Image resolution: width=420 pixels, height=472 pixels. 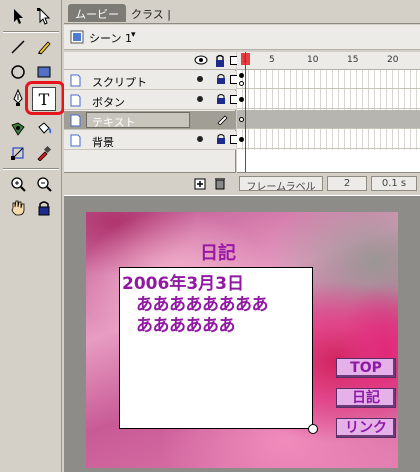 I want to click on layer-row-script: スクリプト, so click(x=151, y=80).